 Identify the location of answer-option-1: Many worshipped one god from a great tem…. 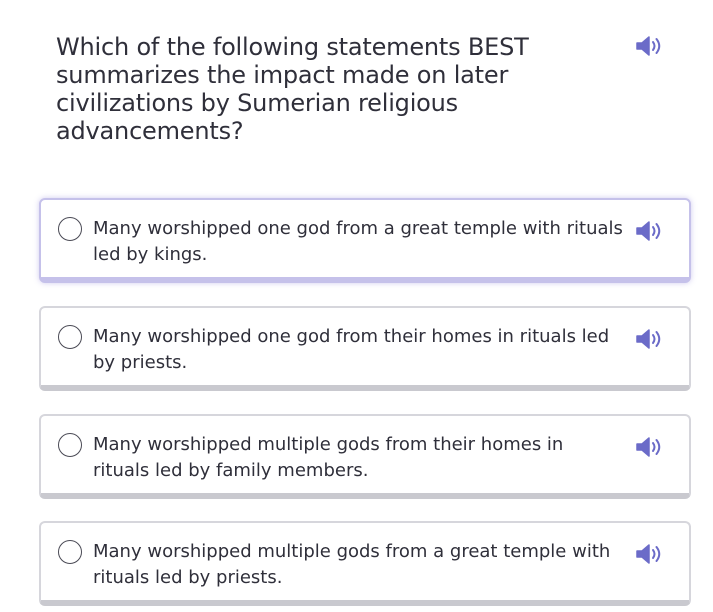
(365, 240).